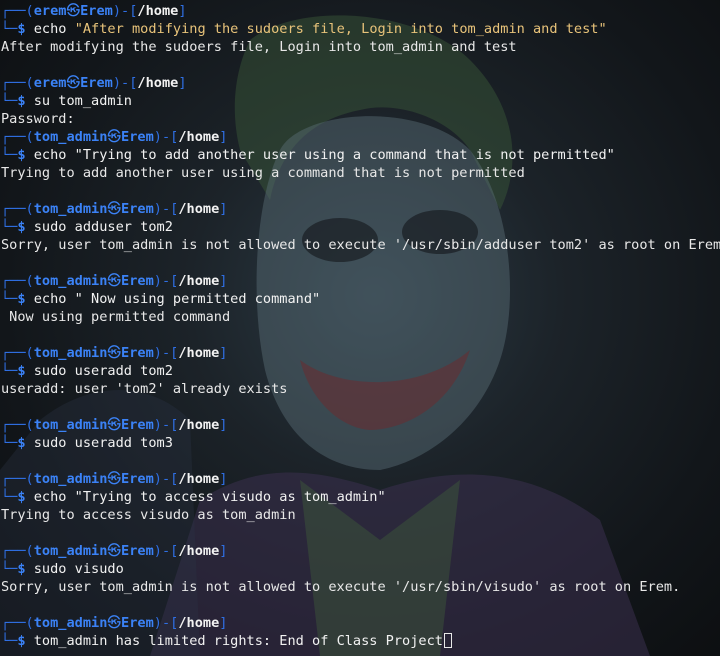 The width and height of the screenshot is (720, 656). What do you see at coordinates (360, 569) in the screenshot?
I see `command-line: └─$ sudo visudo` at bounding box center [360, 569].